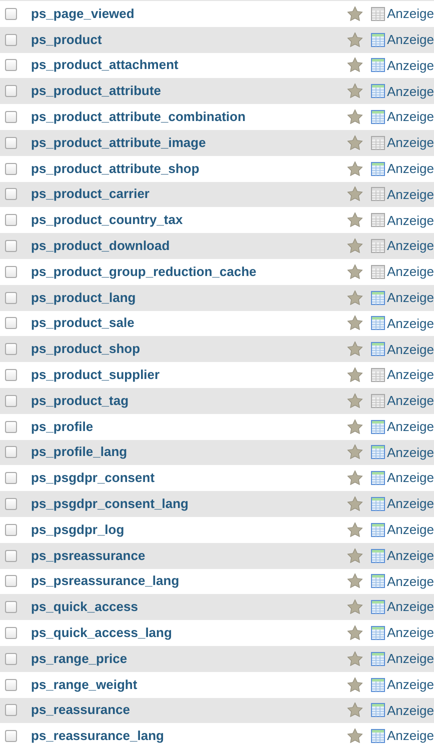 This screenshot has width=434, height=750. What do you see at coordinates (93, 478) in the screenshot?
I see `table-name-link: ps_psgdpr_consent` at bounding box center [93, 478].